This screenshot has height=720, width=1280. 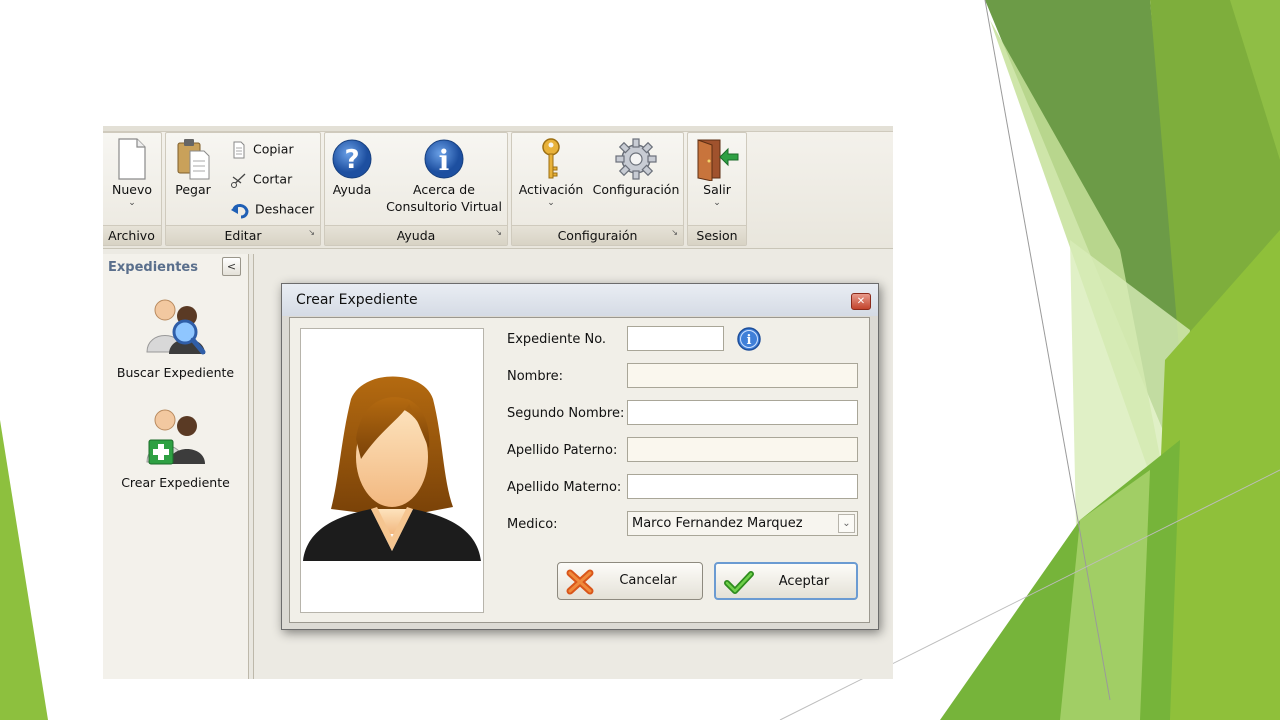 I want to click on sidebar-item-buscar-expediente: Buscar Expediente, so click(x=175, y=336).